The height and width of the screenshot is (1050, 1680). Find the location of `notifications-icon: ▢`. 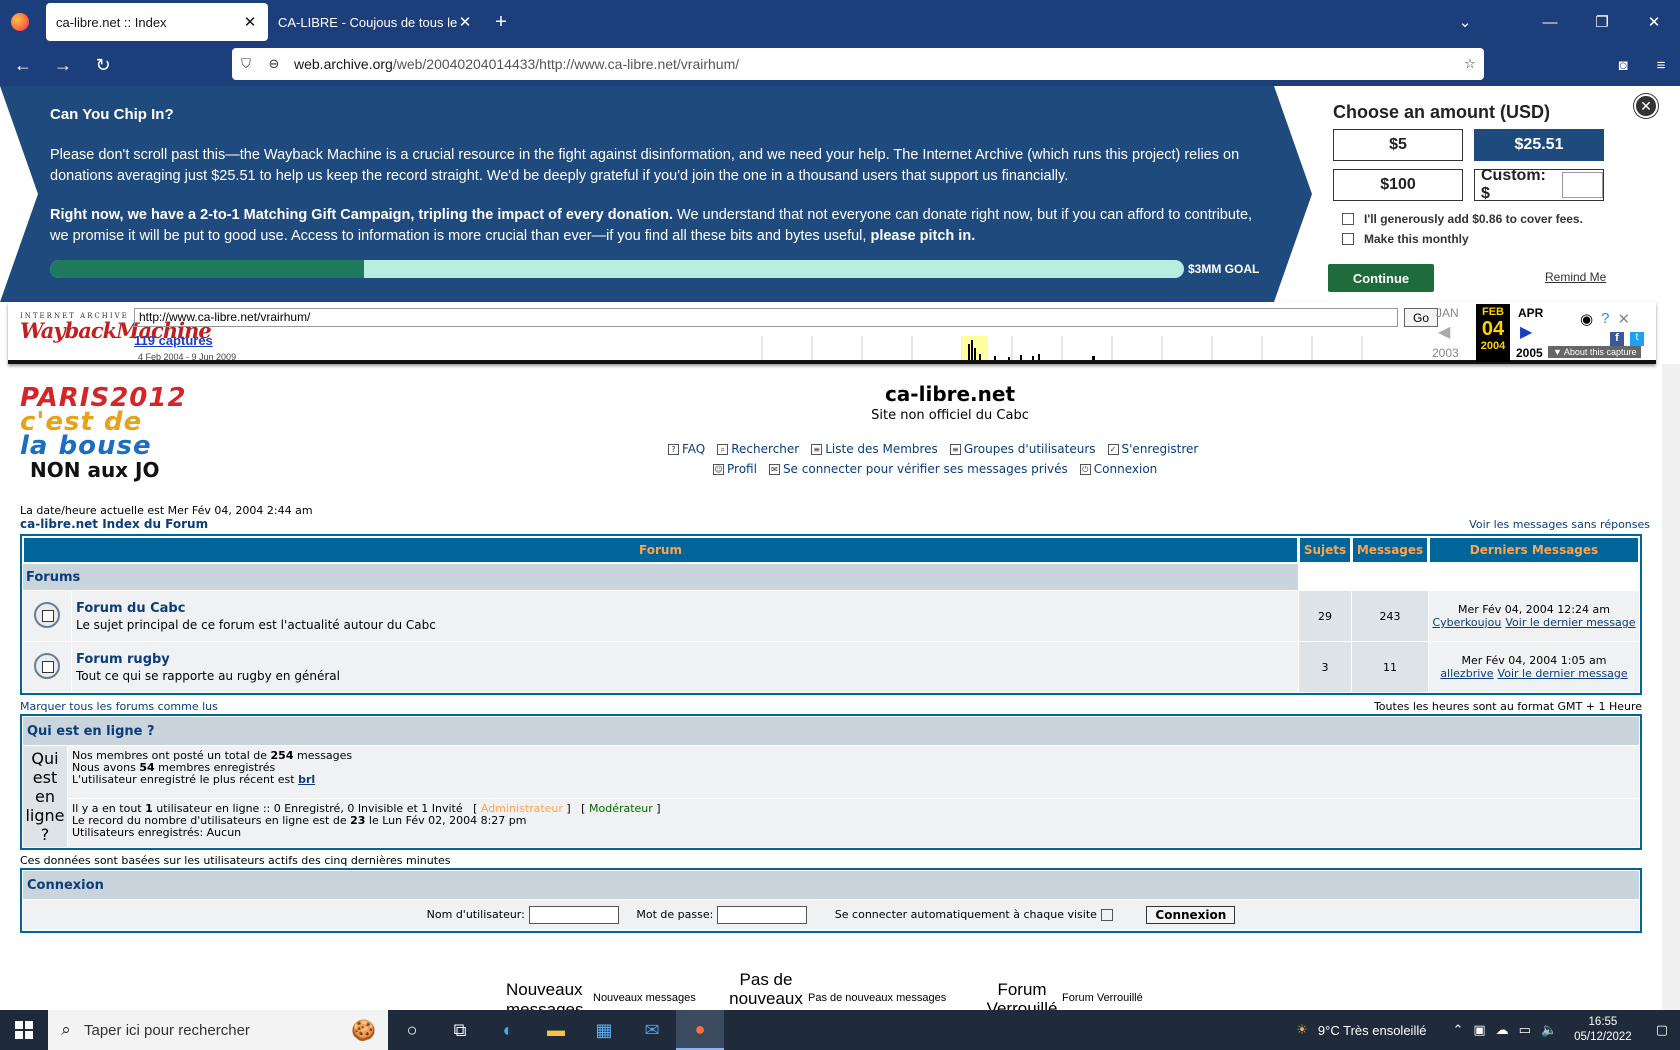

notifications-icon: ▢ is located at coordinates (1662, 1030).